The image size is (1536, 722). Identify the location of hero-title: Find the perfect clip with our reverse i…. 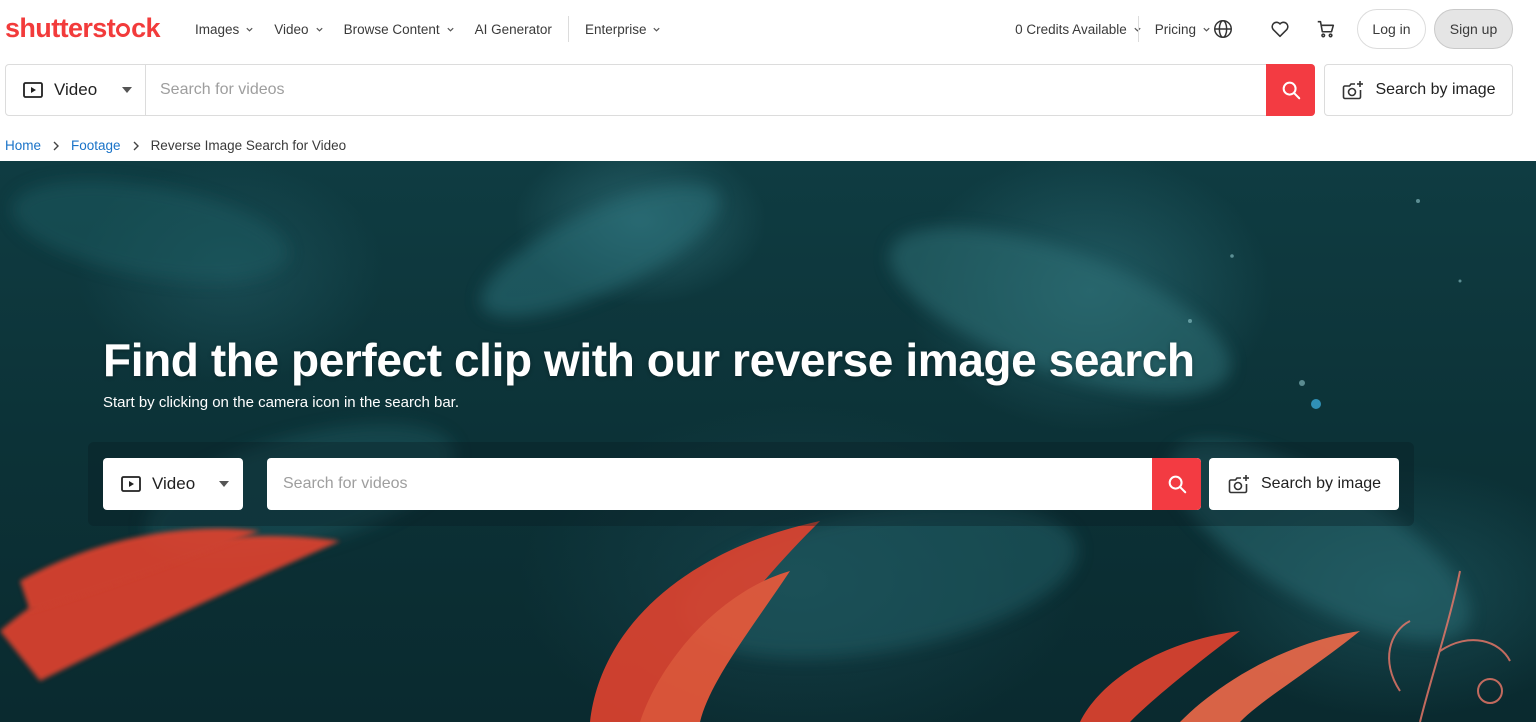
(649, 360).